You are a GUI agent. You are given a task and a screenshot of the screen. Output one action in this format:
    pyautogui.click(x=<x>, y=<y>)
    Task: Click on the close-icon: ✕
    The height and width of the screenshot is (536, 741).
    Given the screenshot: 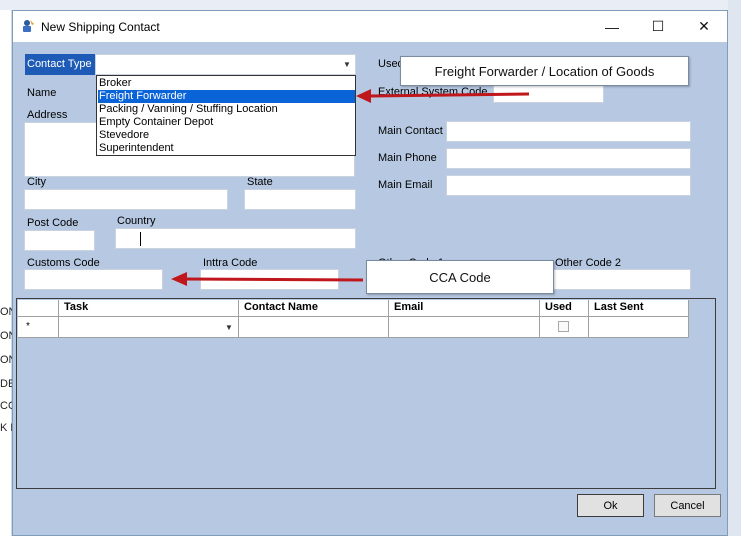 What is the action you would take?
    pyautogui.click(x=704, y=26)
    